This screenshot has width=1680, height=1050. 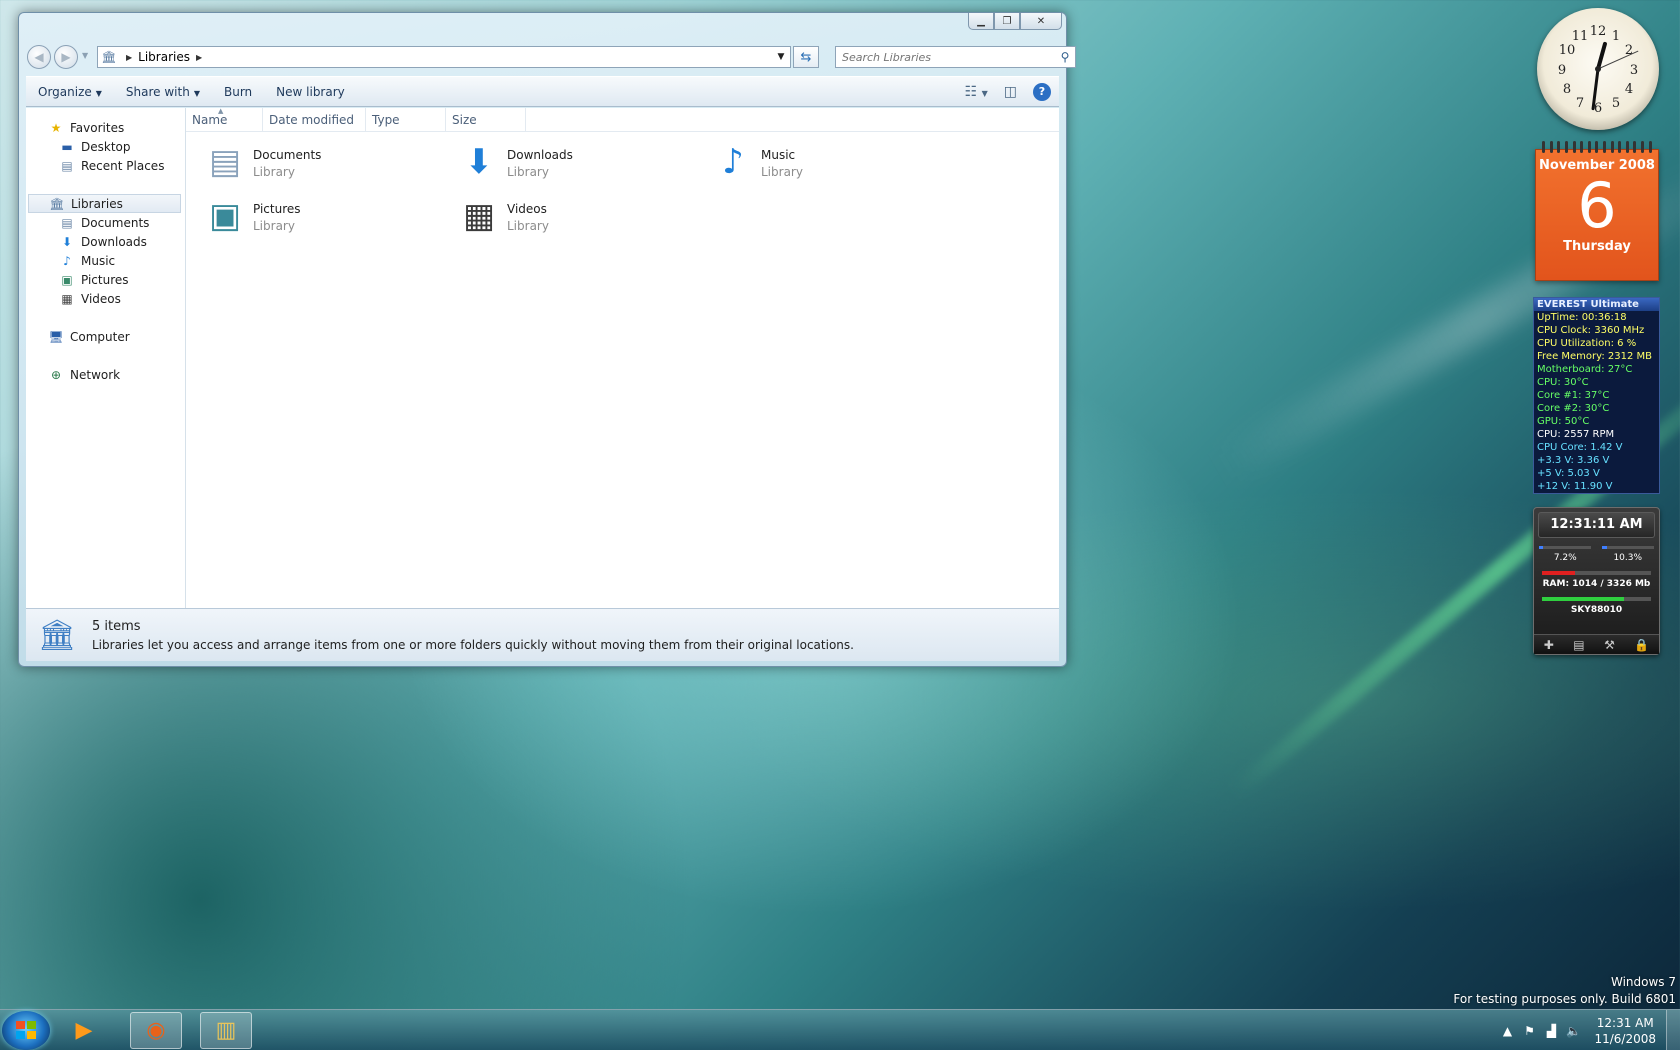 What do you see at coordinates (622, 119) in the screenshot?
I see `column-headers: ▲ Name Date modified Type Size` at bounding box center [622, 119].